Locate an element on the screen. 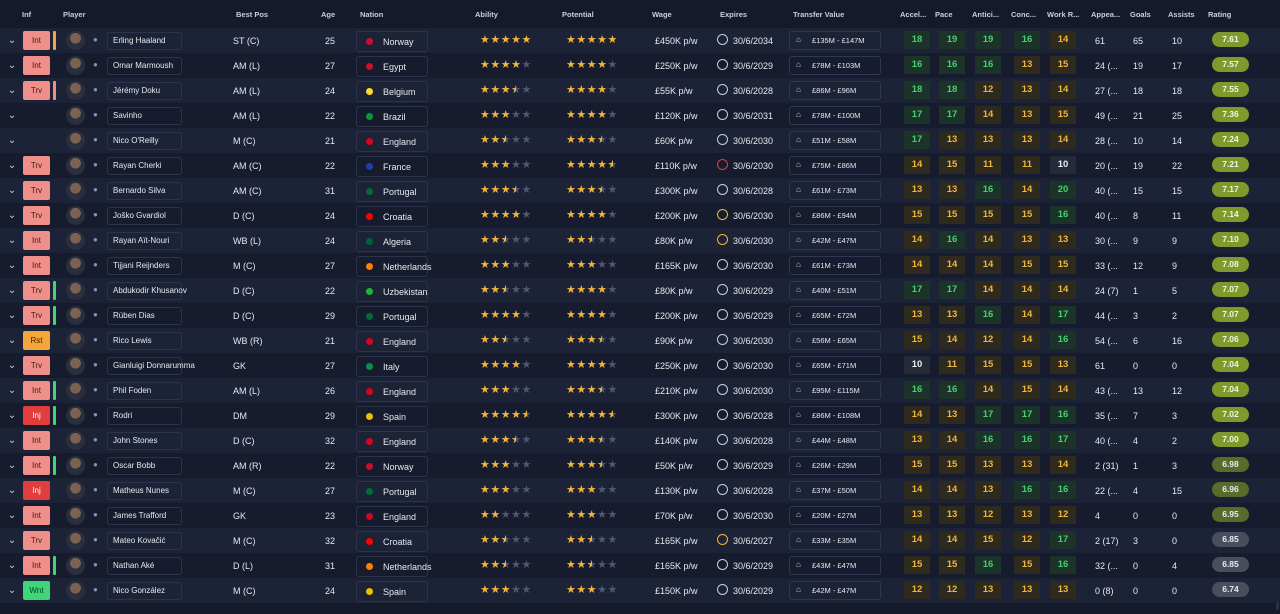 The width and height of the screenshot is (1280, 614). transfer-value: ⌂ £44M - £48M is located at coordinates (835, 440).